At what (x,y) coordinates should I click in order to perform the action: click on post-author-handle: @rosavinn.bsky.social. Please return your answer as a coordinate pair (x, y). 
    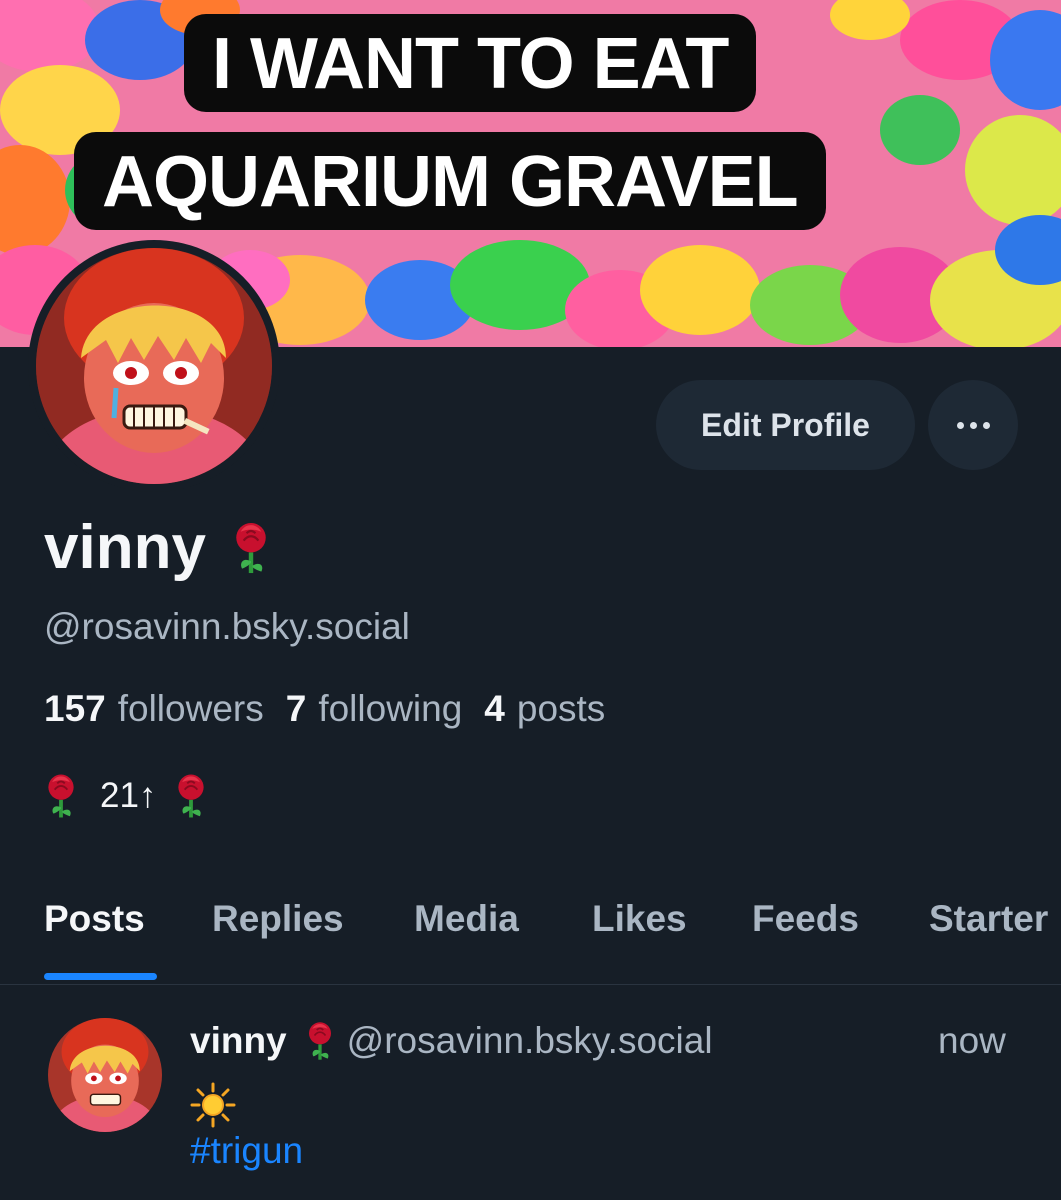
    Looking at the image, I should click on (530, 1041).